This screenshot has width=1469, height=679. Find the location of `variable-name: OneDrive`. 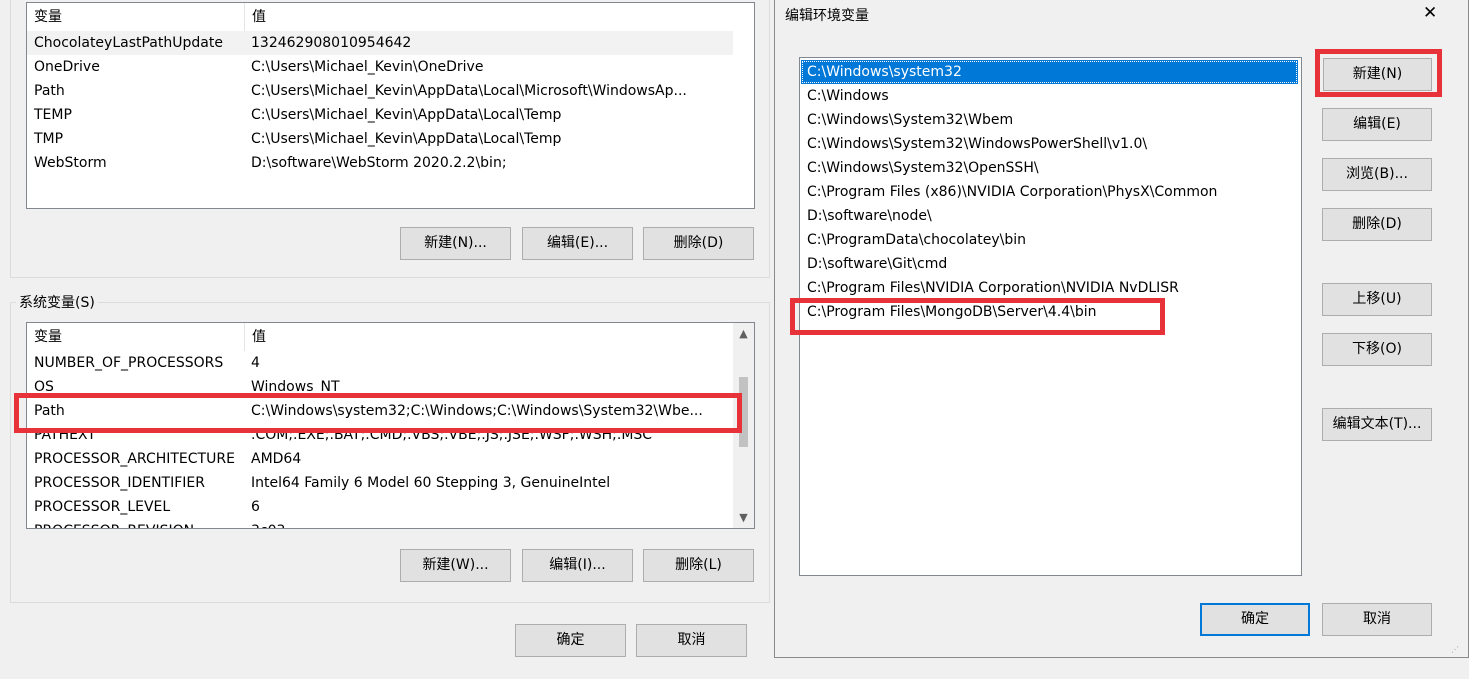

variable-name: OneDrive is located at coordinates (67, 67).